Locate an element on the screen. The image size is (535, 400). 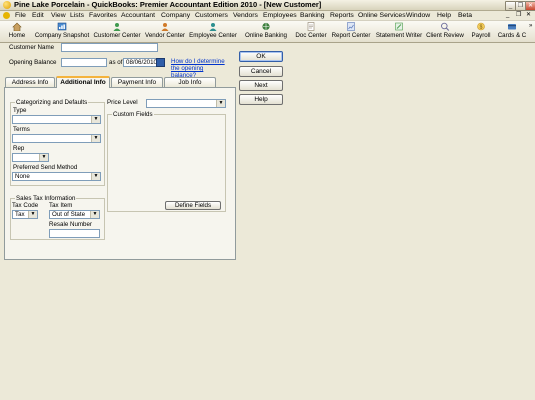
menu-file: File is located at coordinates (20, 15).